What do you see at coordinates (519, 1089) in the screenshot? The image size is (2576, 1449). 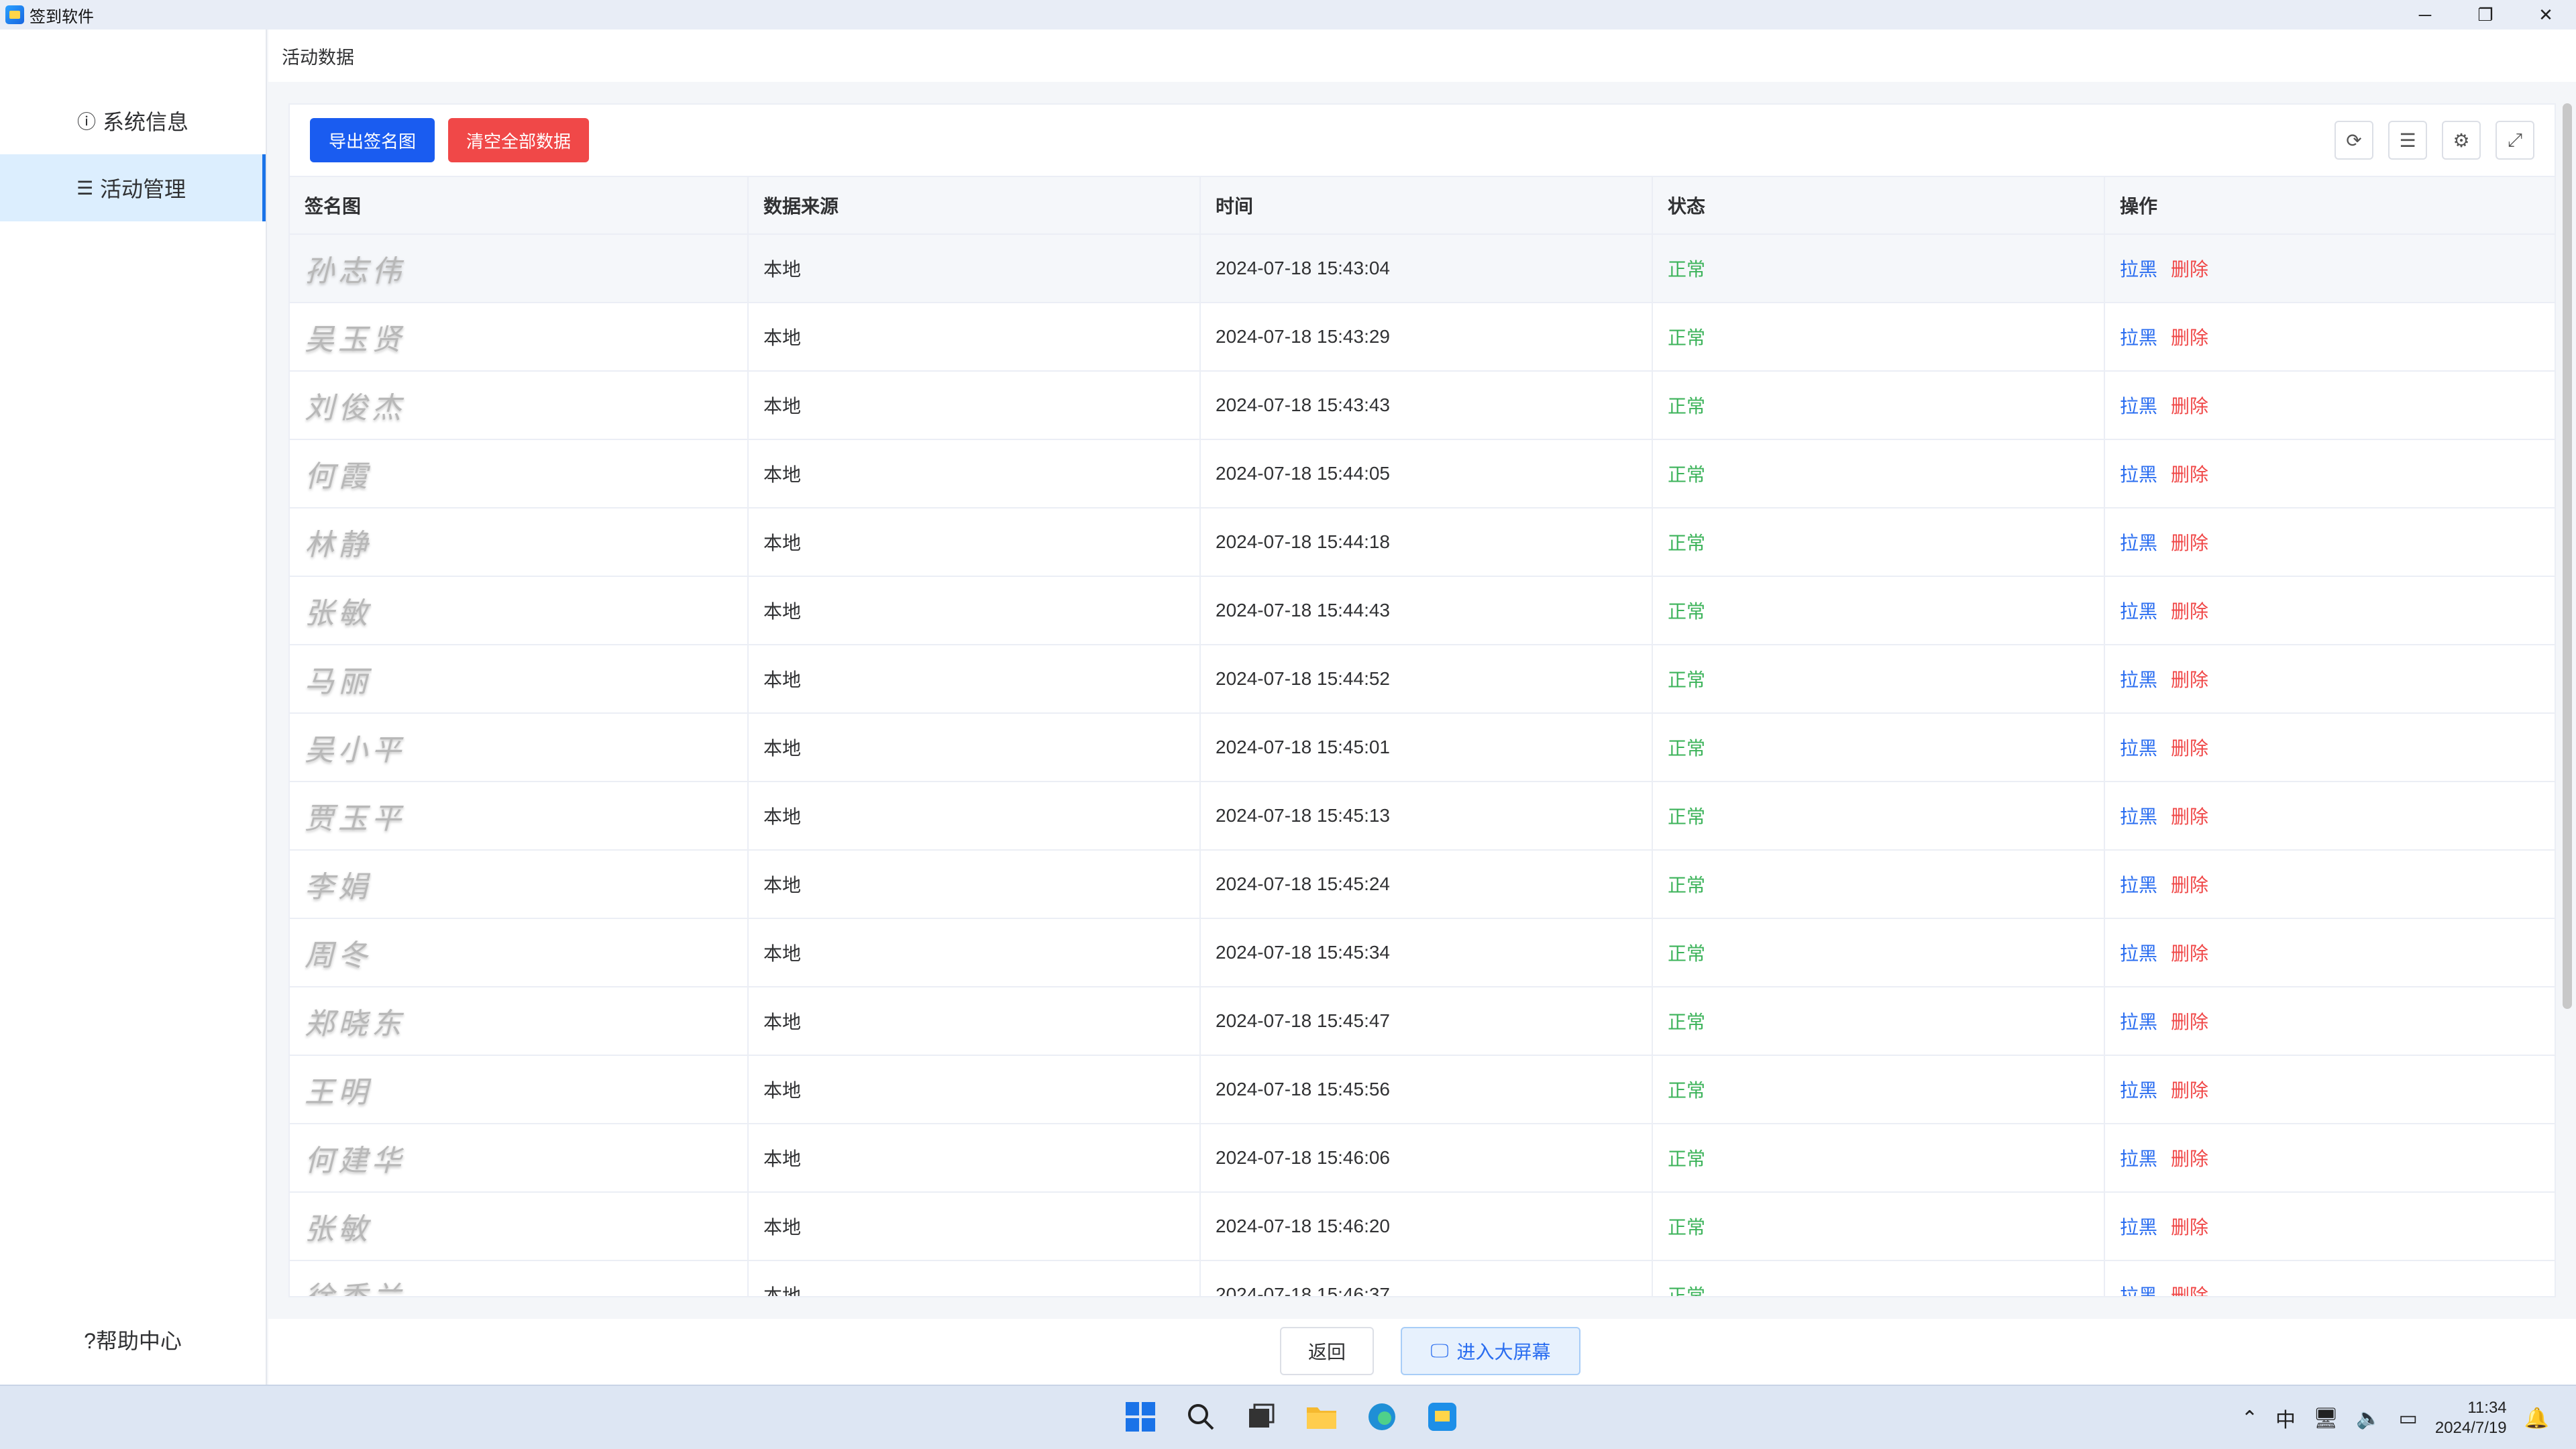 I see `signature-cell: 王明` at bounding box center [519, 1089].